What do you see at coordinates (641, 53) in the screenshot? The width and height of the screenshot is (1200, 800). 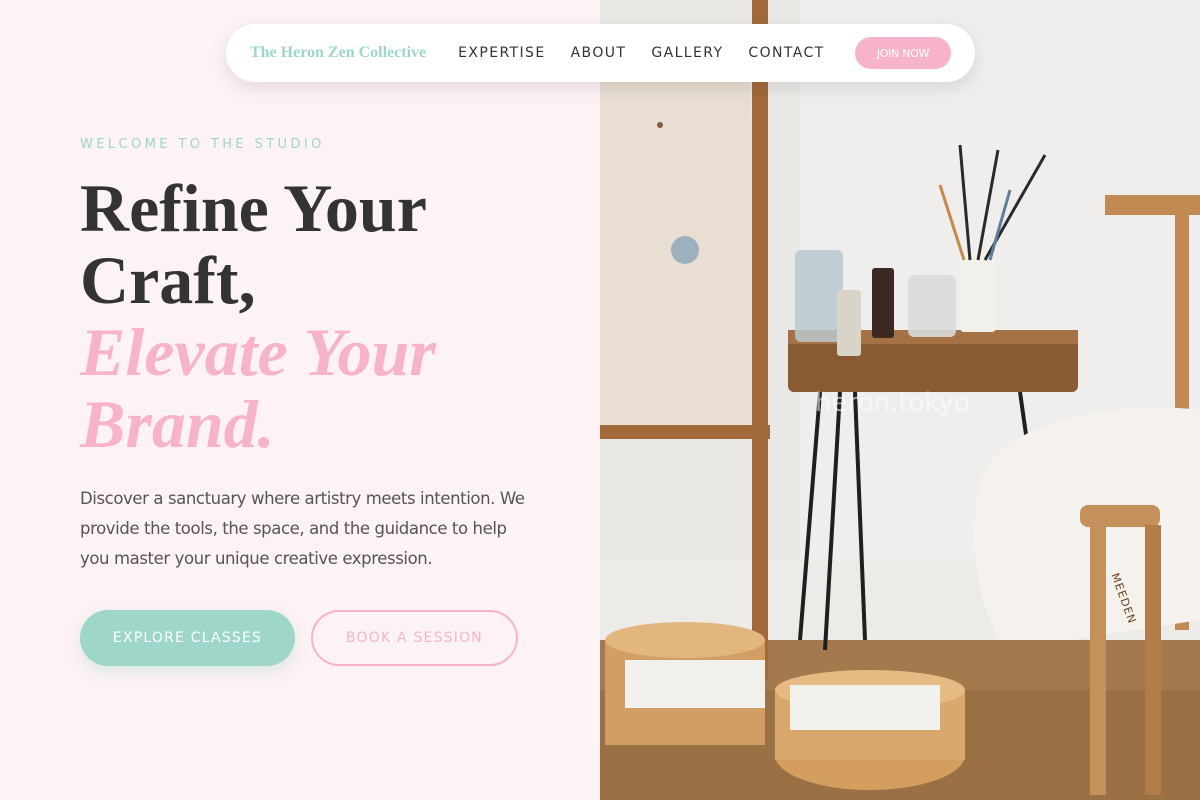 I see `nav-links: EXPERTISE ABOUT GALLERY CONTACT` at bounding box center [641, 53].